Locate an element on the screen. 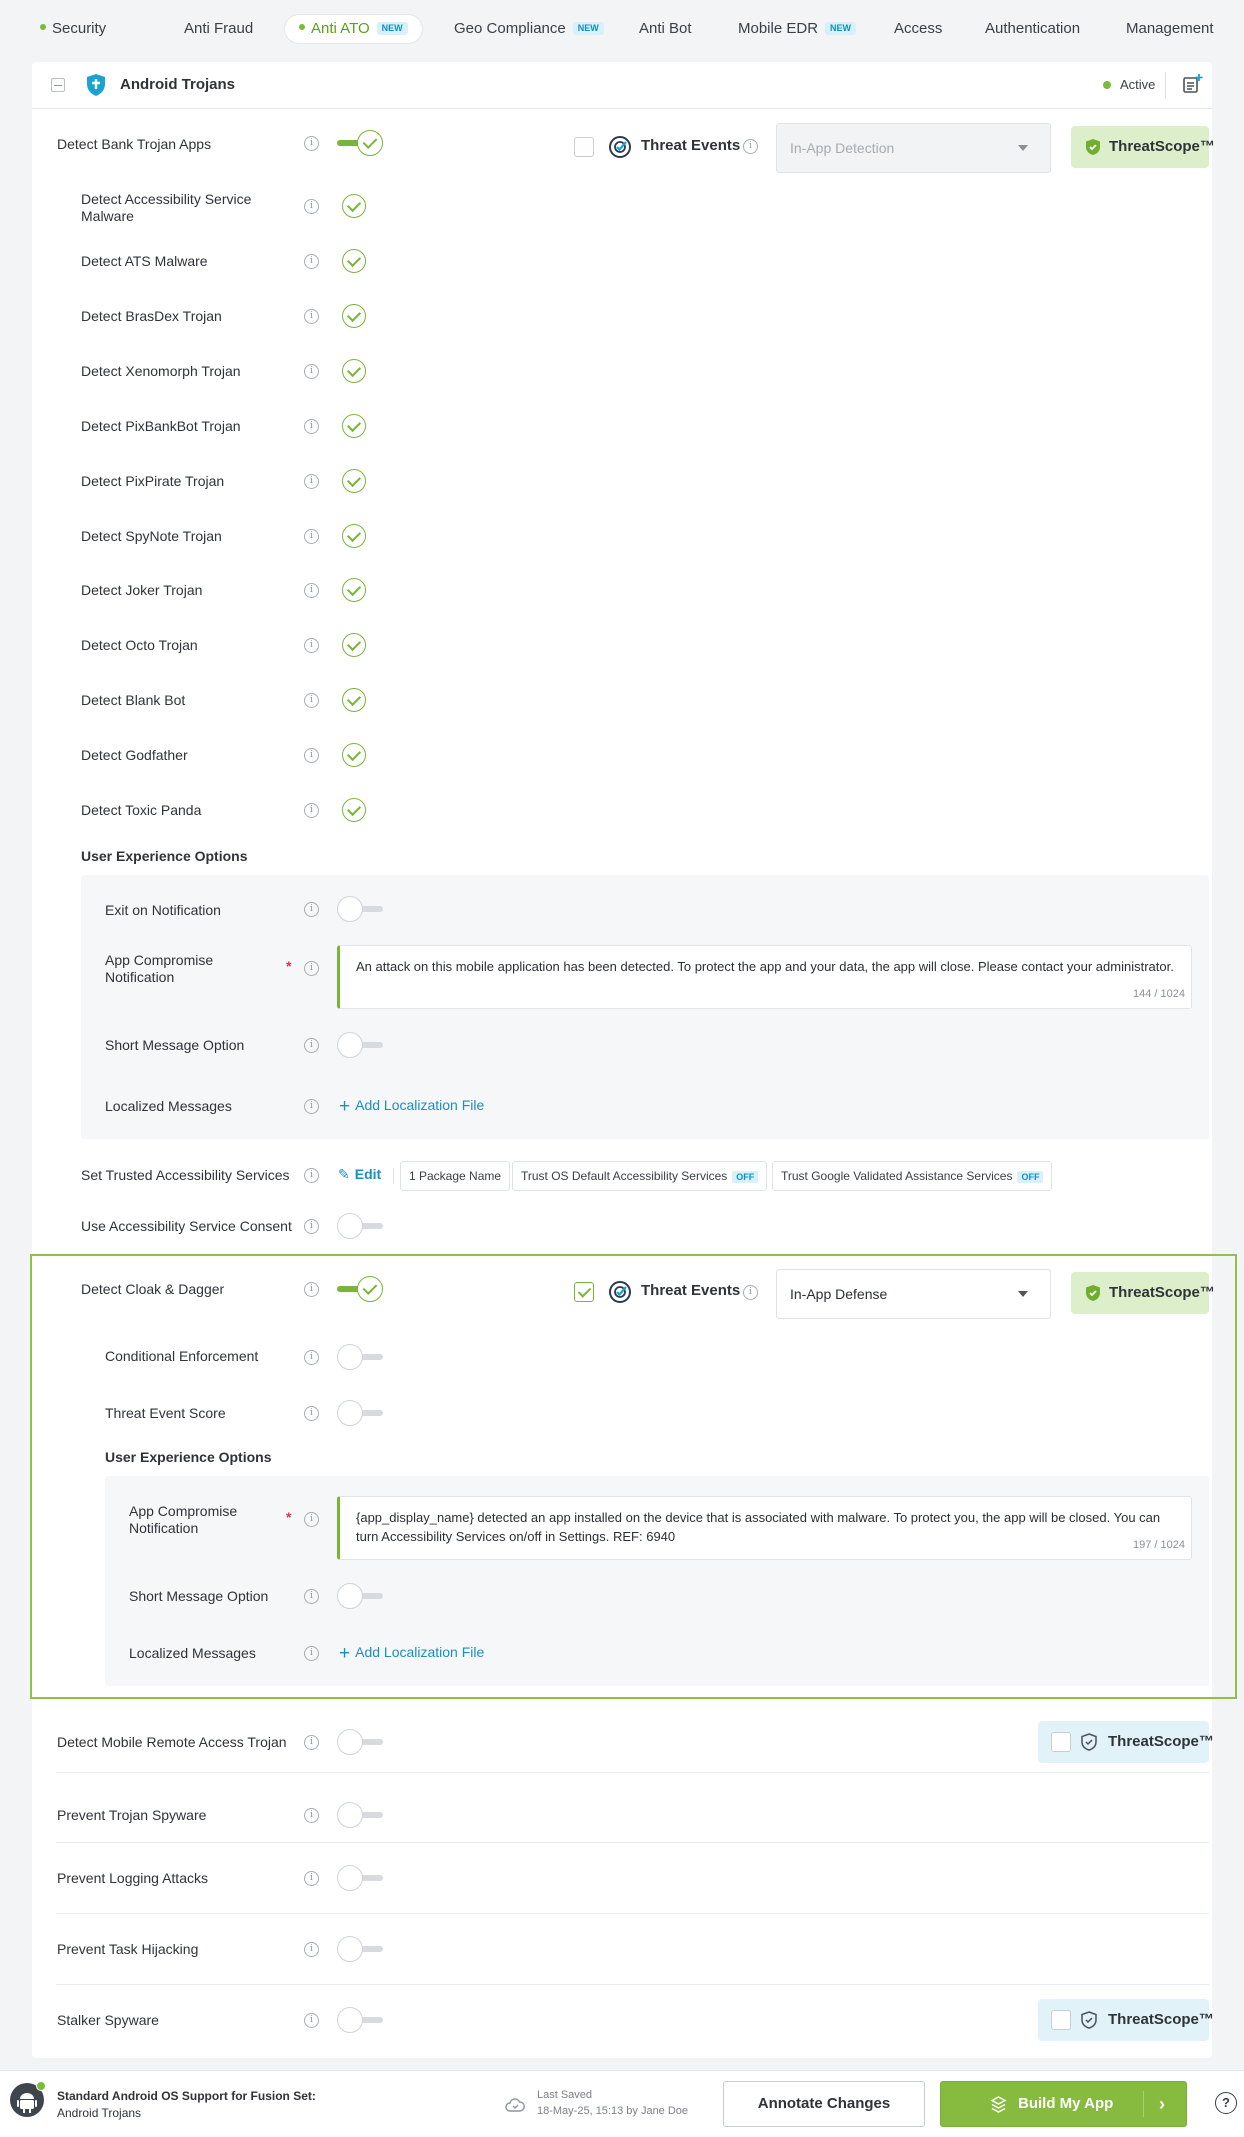 This screenshot has width=1244, height=2137. package-name-pill: 1 Package Name is located at coordinates (455, 1176).